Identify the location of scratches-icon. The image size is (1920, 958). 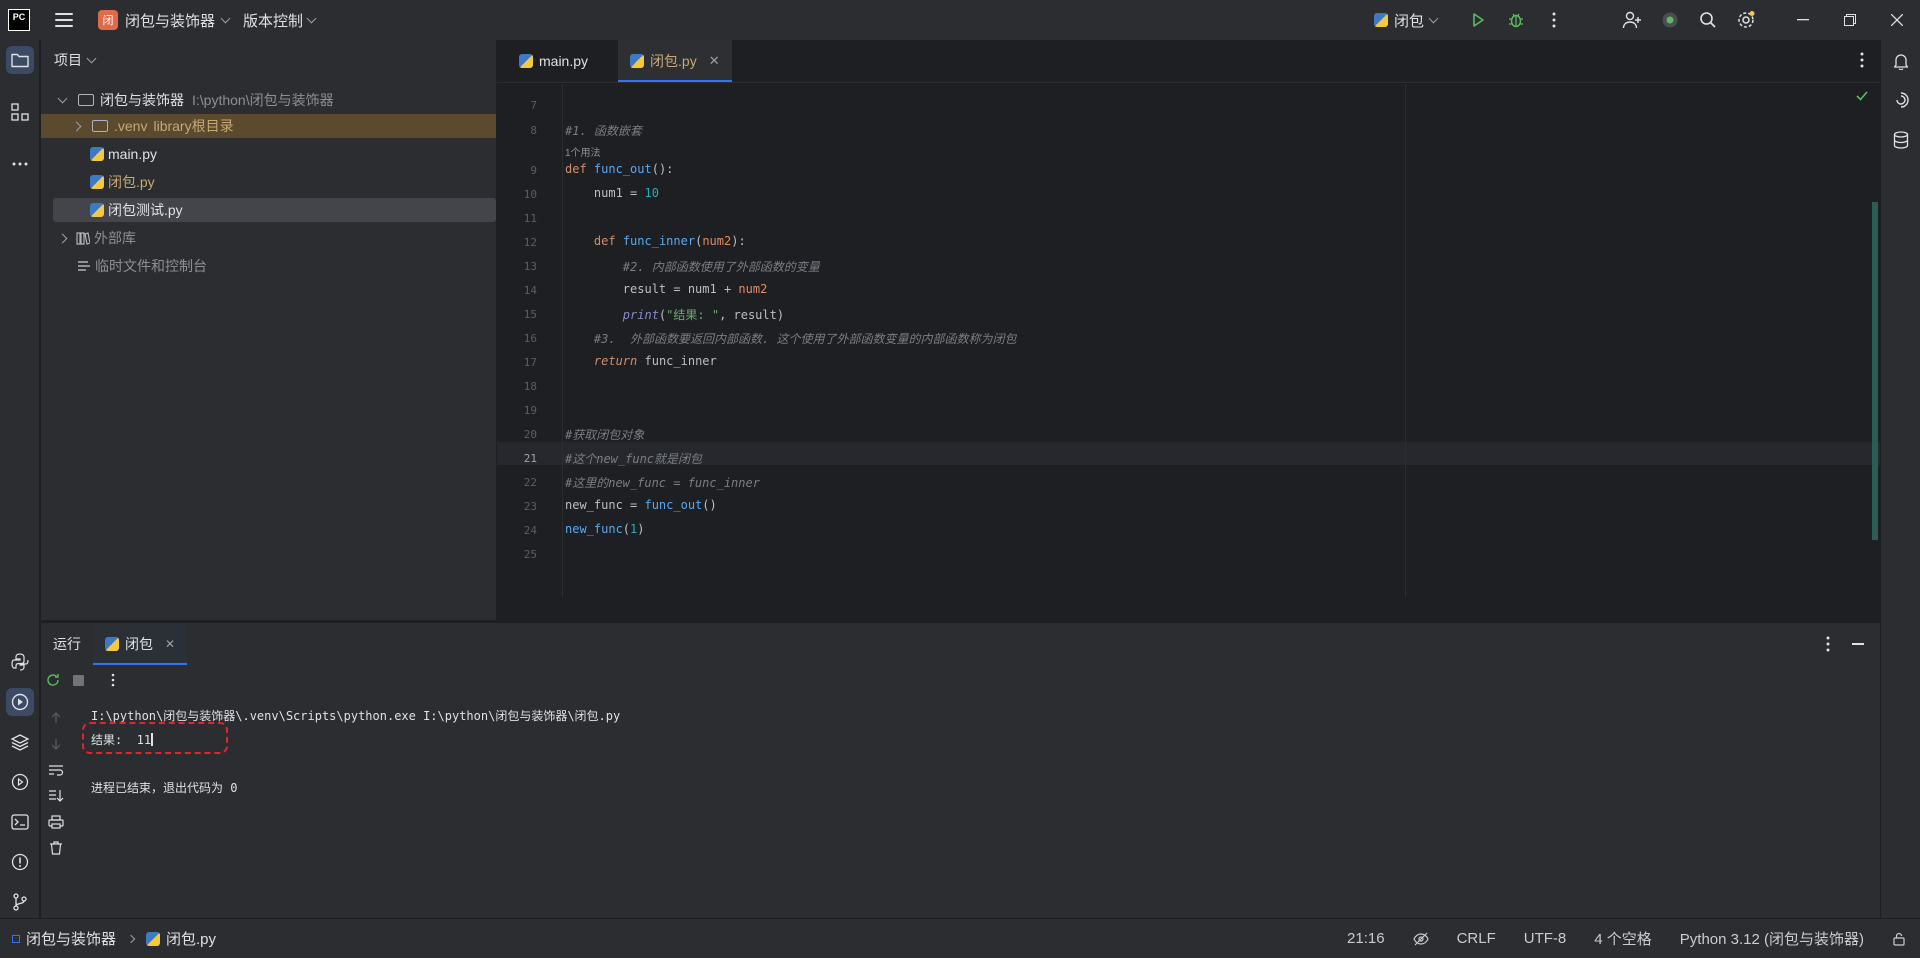
(84, 266).